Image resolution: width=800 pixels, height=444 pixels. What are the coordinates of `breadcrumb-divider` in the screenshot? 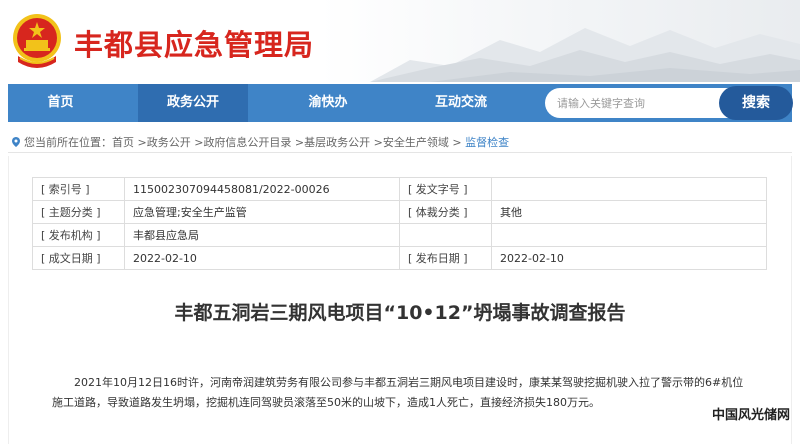 It's located at (400, 152).